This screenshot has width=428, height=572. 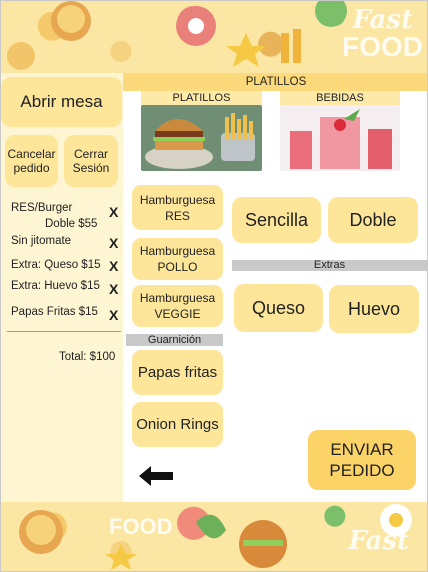 What do you see at coordinates (177, 424) in the screenshot?
I see `side-button: Onion Rings` at bounding box center [177, 424].